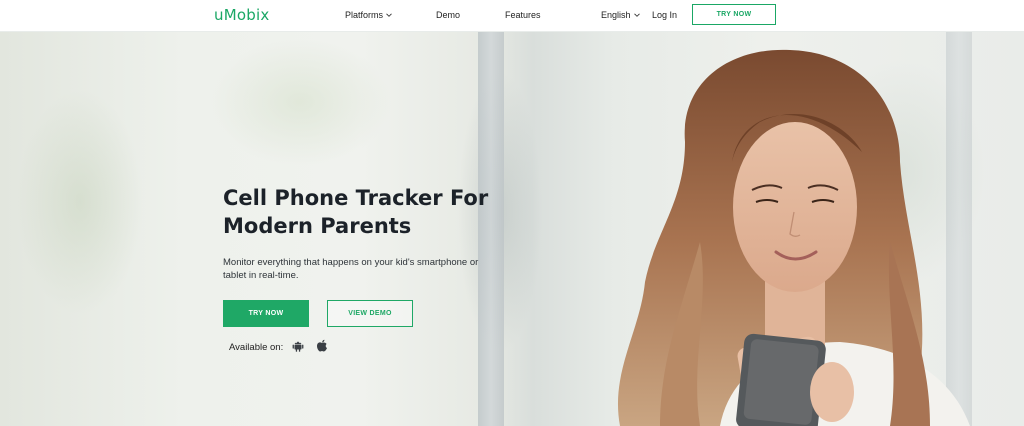 The image size is (1024, 426). I want to click on view-demo-button: VIEW DEMO, so click(370, 313).